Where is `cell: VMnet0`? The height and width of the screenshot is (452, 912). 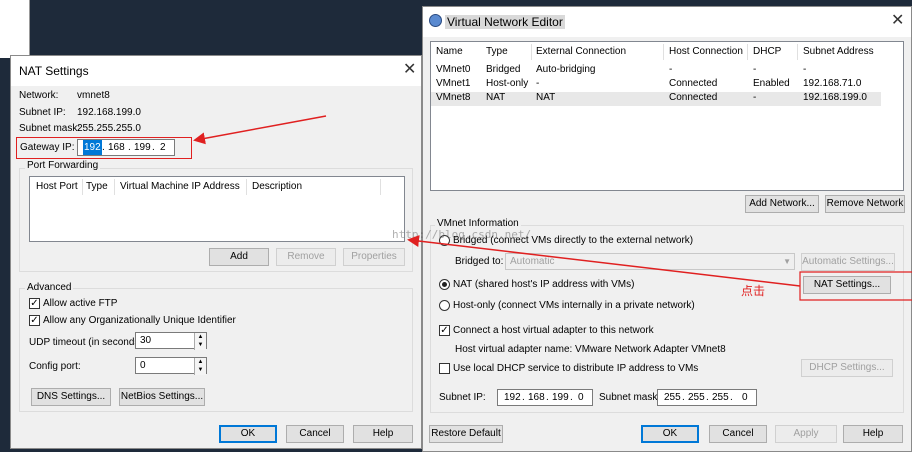
cell: VMnet0 is located at coordinates (453, 69).